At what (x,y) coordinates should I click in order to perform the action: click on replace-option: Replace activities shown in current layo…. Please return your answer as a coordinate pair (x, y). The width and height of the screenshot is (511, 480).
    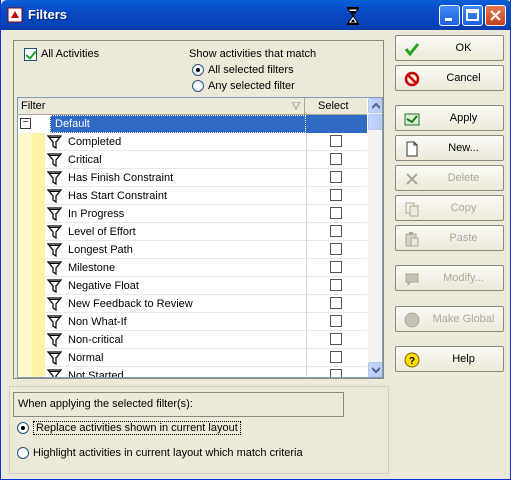
    Looking at the image, I should click on (129, 428).